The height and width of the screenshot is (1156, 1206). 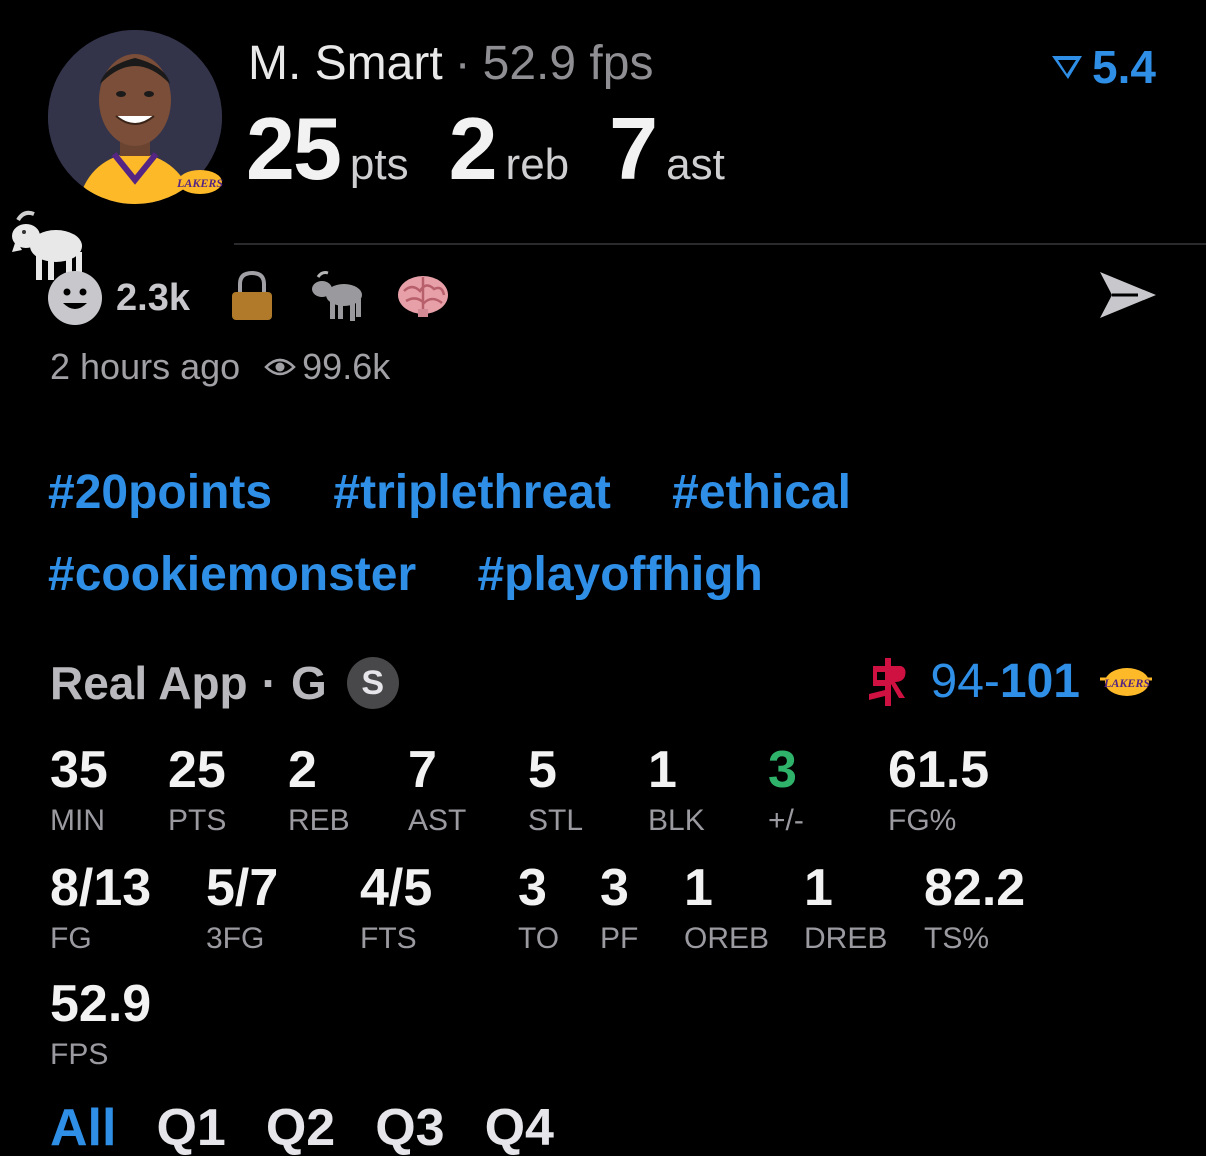 I want to click on stat-label: PTS, so click(x=197, y=820).